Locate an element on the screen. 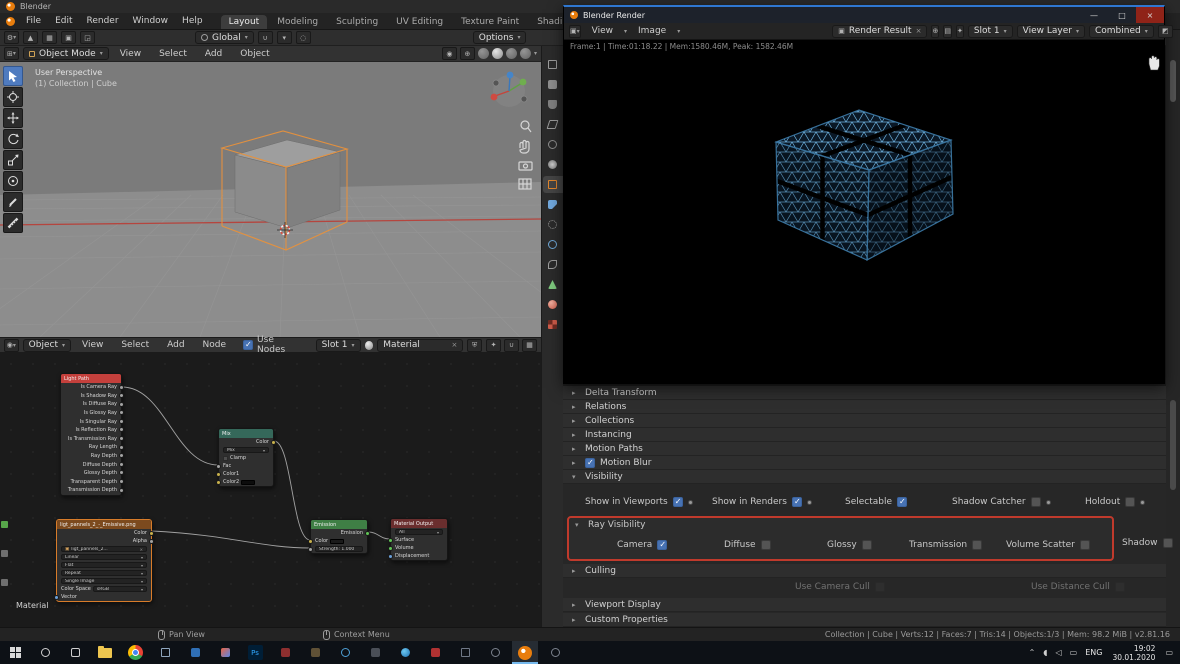 The height and width of the screenshot is (664, 1180). tab-modeling: Modeling is located at coordinates (297, 22).